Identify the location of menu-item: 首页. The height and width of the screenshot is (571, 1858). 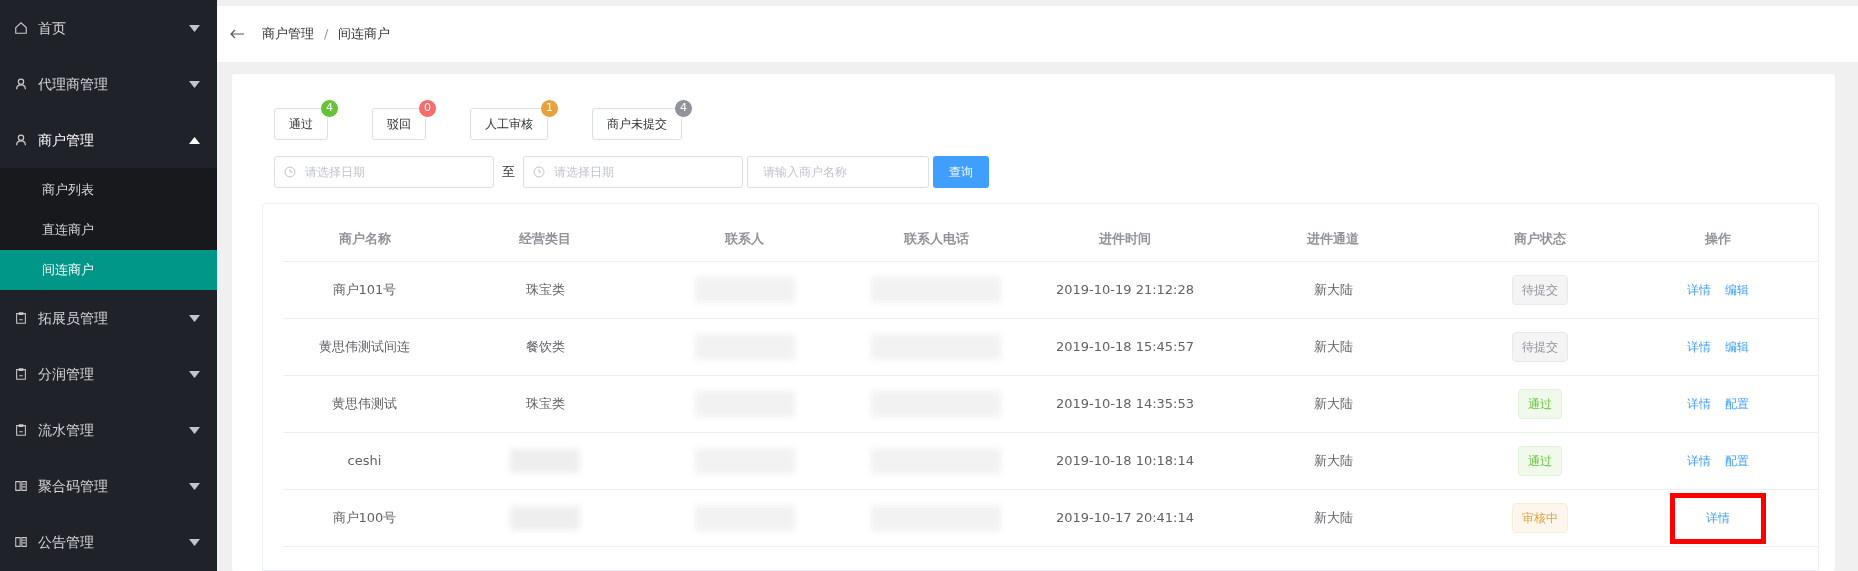
(108, 28).